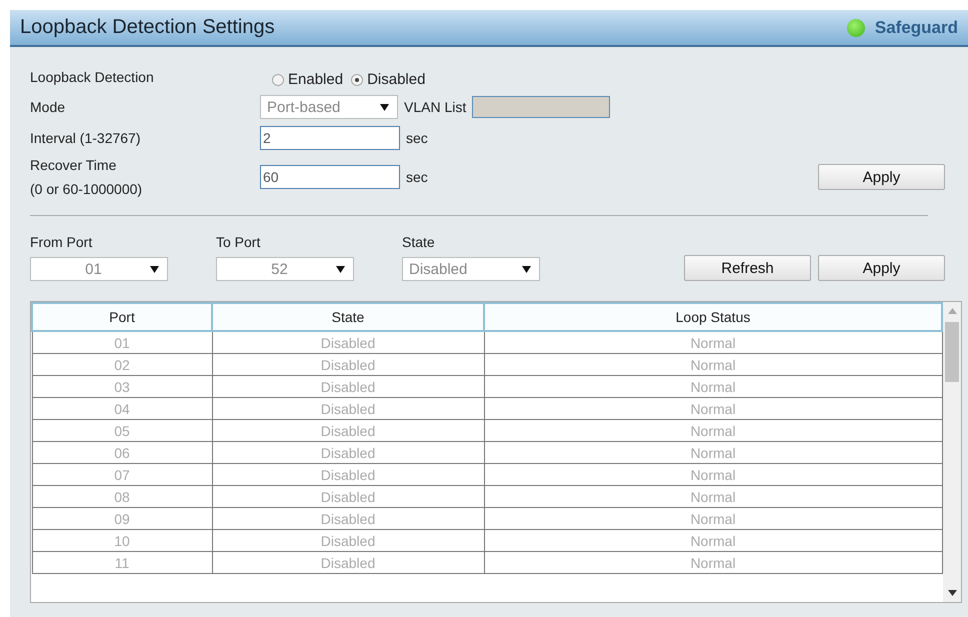 Image resolution: width=968 pixels, height=617 pixels. I want to click on table-cell: 02, so click(122, 365).